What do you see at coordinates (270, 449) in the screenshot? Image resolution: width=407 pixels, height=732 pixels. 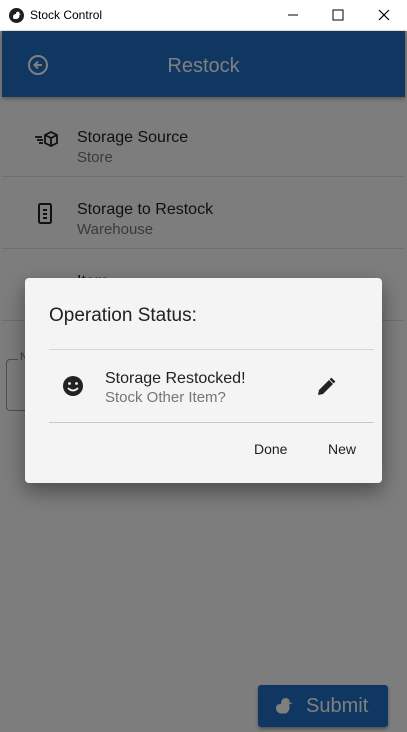 I see `done-button: Done` at bounding box center [270, 449].